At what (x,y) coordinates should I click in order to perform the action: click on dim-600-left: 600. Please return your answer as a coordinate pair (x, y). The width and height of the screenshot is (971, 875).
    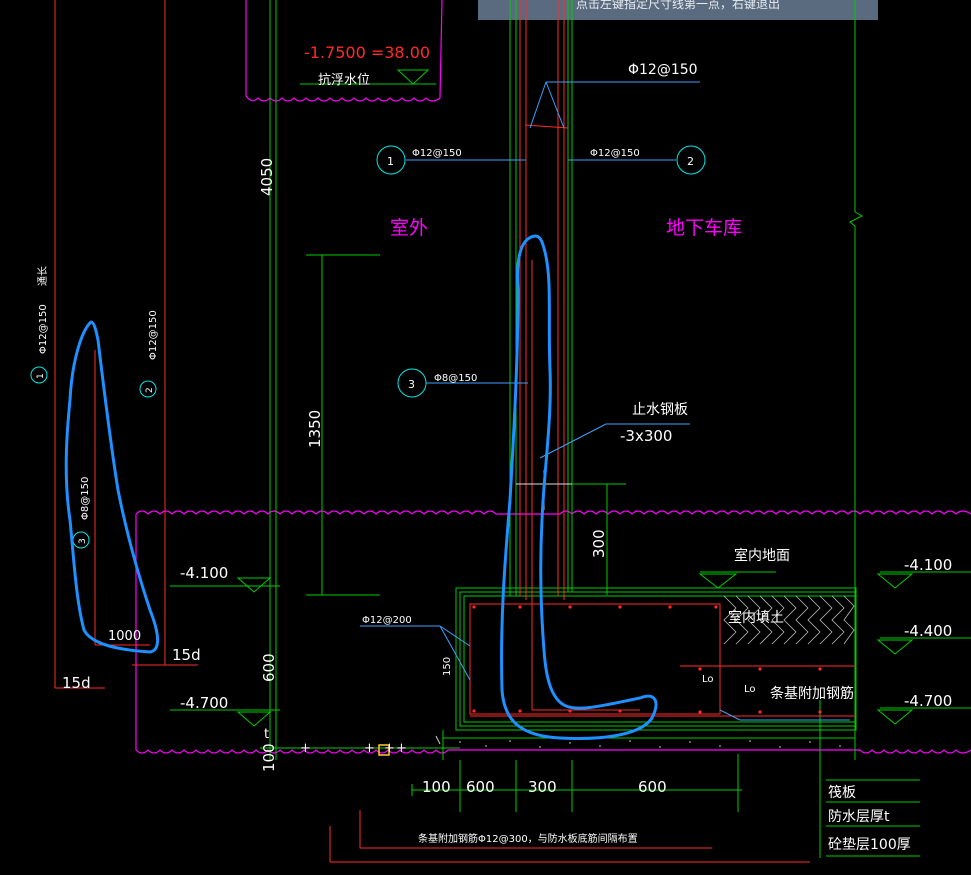
    Looking at the image, I should click on (269, 667).